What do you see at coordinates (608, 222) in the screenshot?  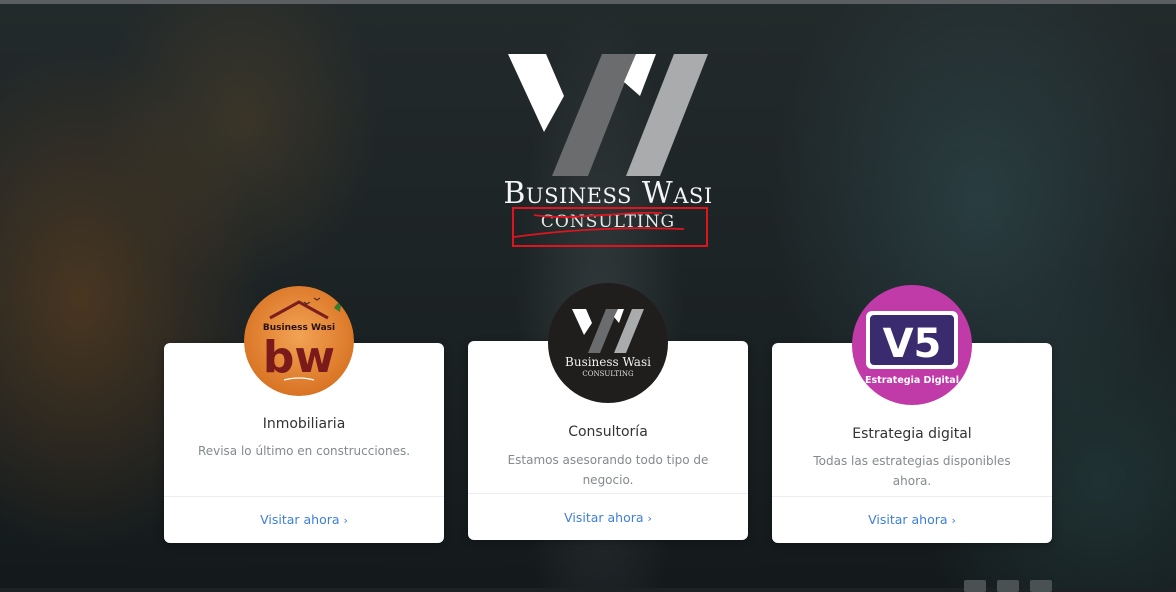 I see `brand-subtitle: CONSULTING` at bounding box center [608, 222].